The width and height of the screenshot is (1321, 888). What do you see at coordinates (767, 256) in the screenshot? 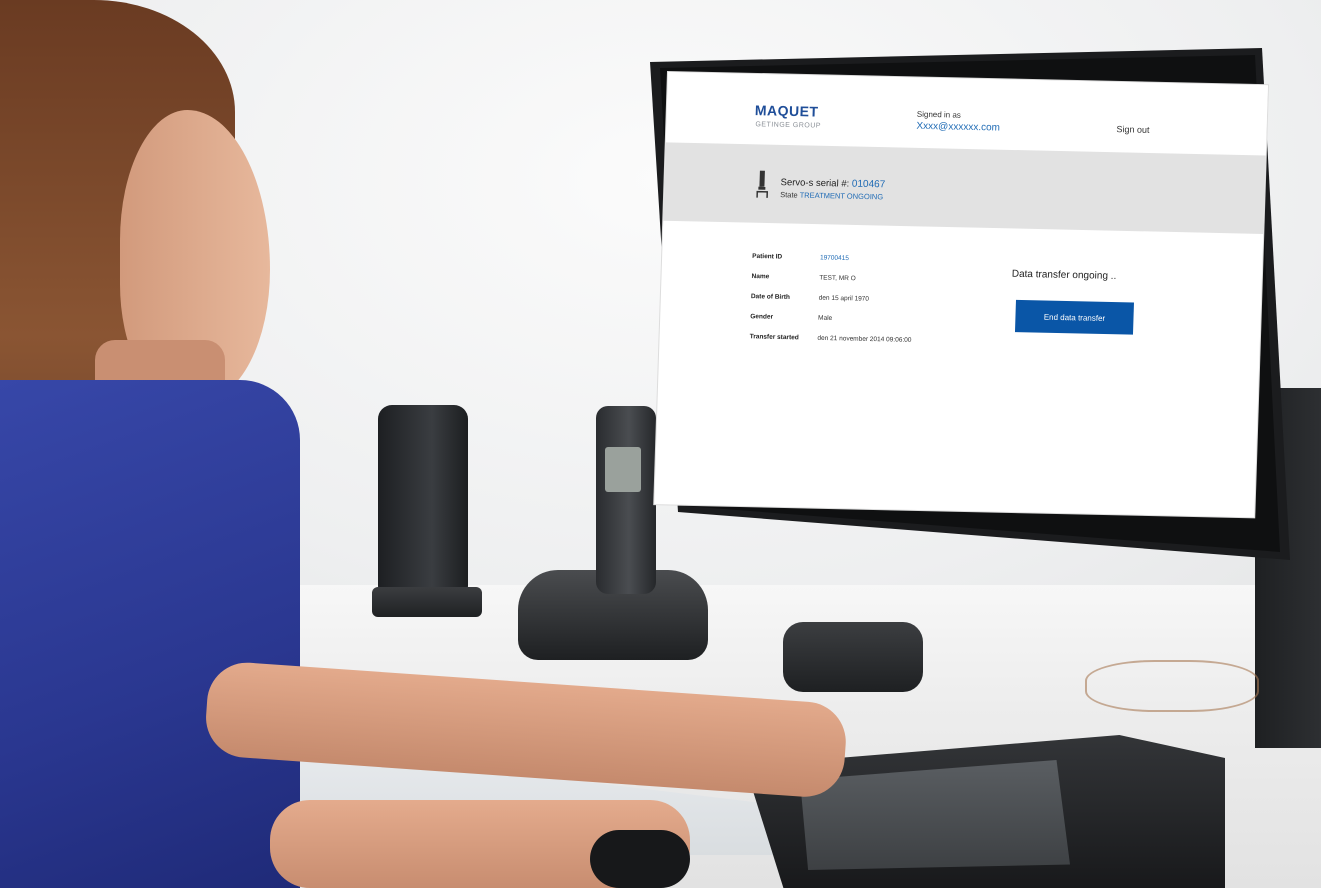
I see `patient-id-label: Patient ID` at bounding box center [767, 256].